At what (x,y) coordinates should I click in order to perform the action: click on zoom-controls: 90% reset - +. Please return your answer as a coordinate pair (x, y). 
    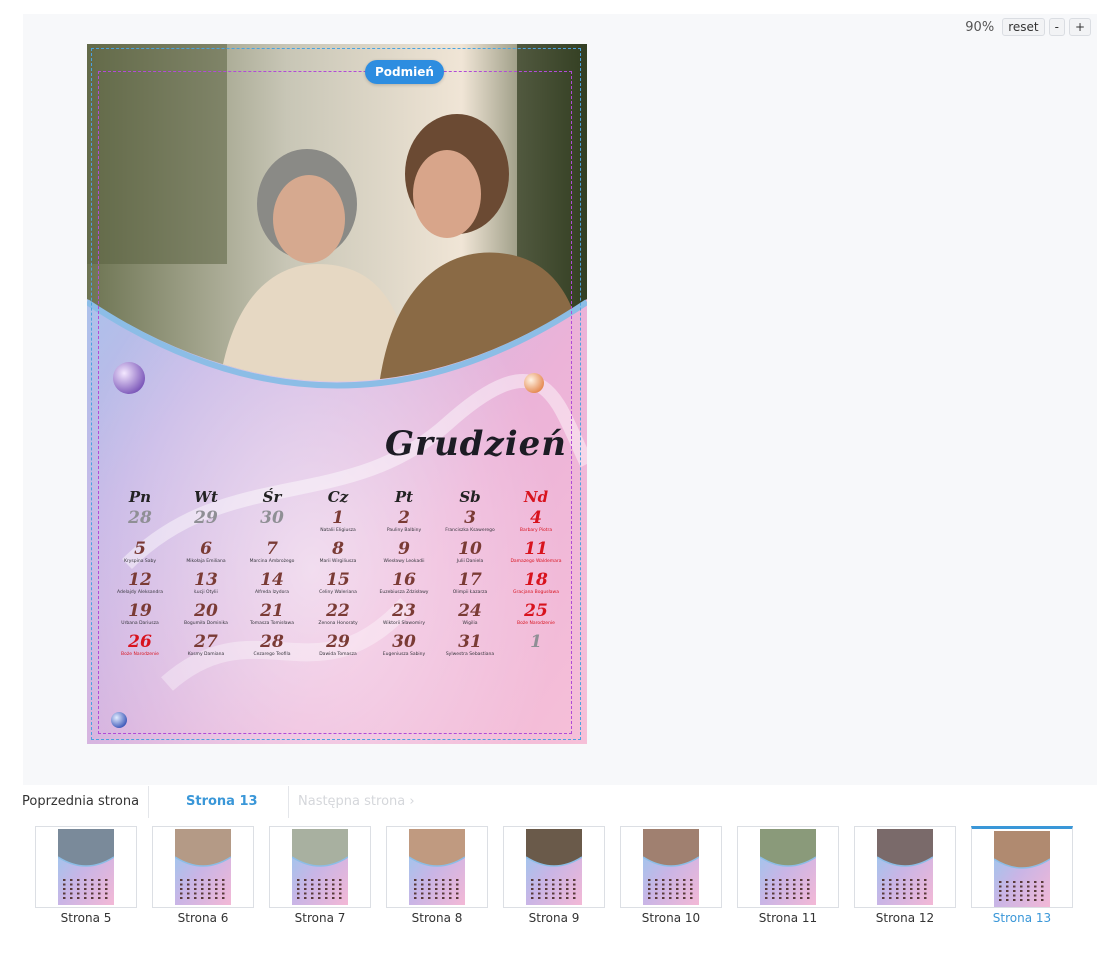
    Looking at the image, I should click on (1028, 27).